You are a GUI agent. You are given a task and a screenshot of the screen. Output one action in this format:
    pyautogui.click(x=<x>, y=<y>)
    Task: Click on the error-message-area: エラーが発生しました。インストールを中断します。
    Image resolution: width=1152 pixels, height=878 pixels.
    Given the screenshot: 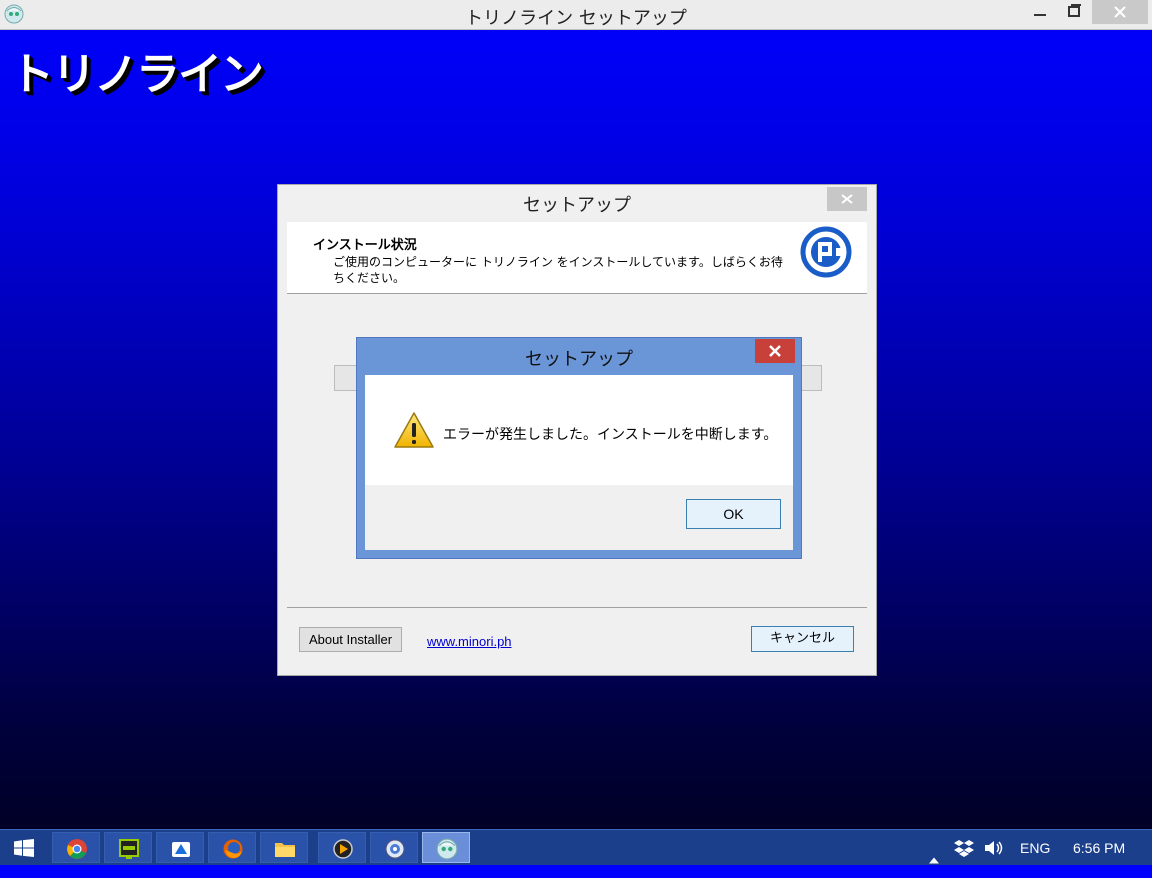 What is the action you would take?
    pyautogui.click(x=579, y=430)
    